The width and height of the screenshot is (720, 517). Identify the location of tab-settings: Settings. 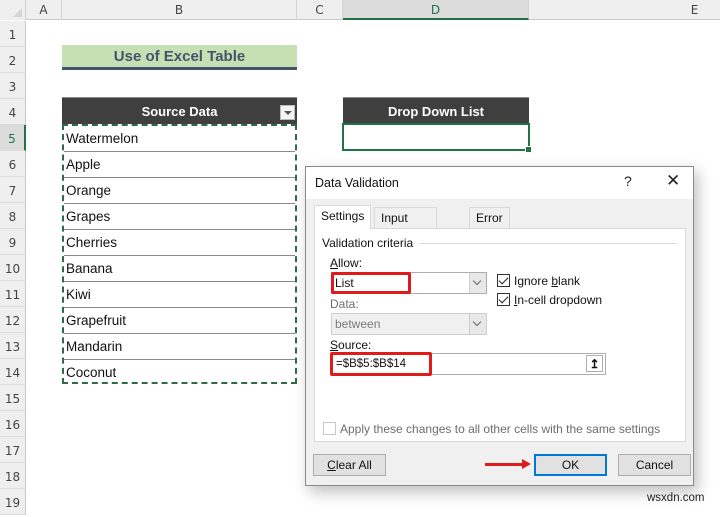
(343, 217).